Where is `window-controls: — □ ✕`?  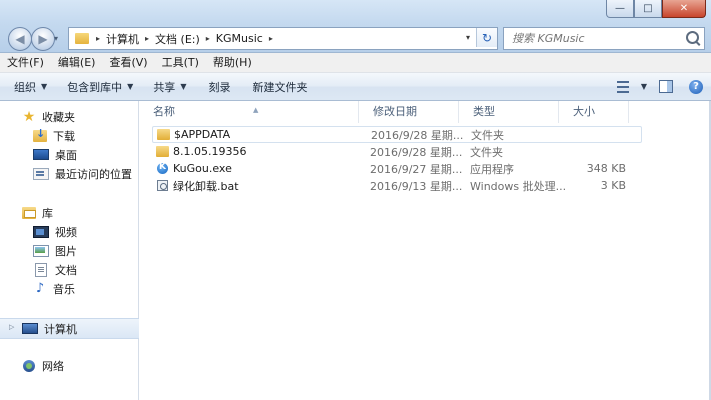 window-controls: — □ ✕ is located at coordinates (656, 9).